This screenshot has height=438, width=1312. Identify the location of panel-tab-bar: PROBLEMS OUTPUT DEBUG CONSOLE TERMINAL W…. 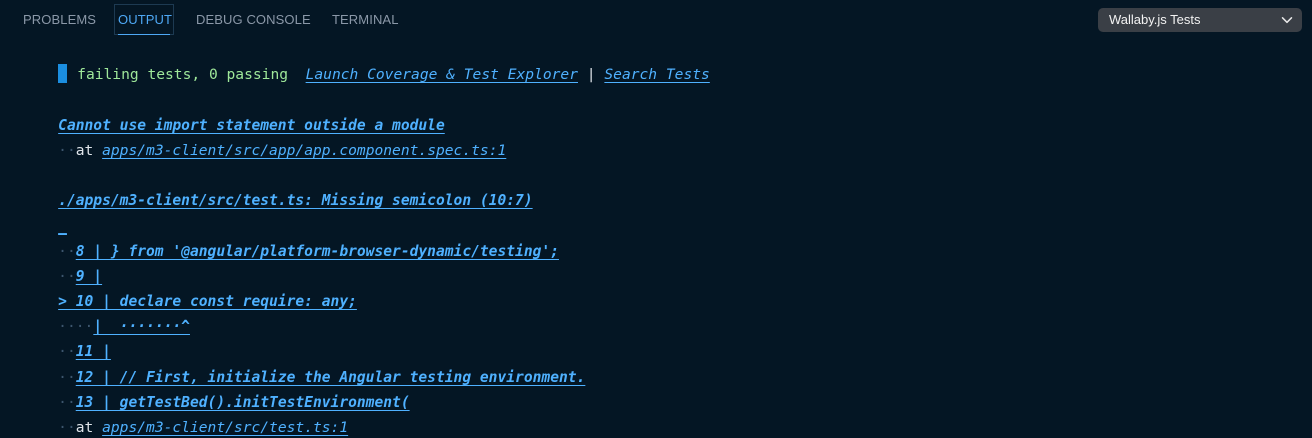
(656, 20).